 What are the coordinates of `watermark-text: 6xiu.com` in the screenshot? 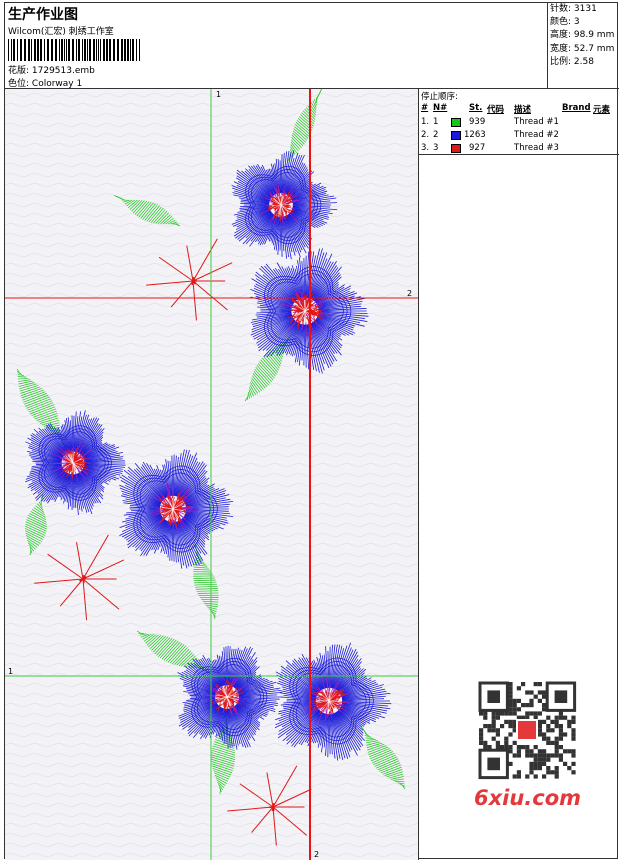 It's located at (528, 798).